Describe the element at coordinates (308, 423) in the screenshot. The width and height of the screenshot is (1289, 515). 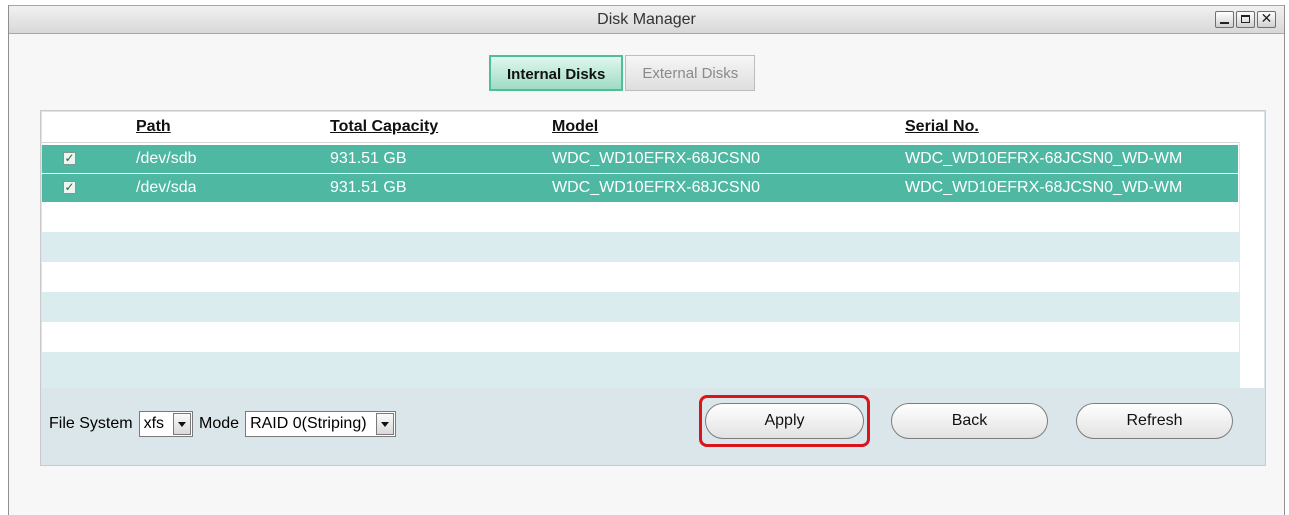
I see `mode-value: RAID 0(Striping)` at that location.